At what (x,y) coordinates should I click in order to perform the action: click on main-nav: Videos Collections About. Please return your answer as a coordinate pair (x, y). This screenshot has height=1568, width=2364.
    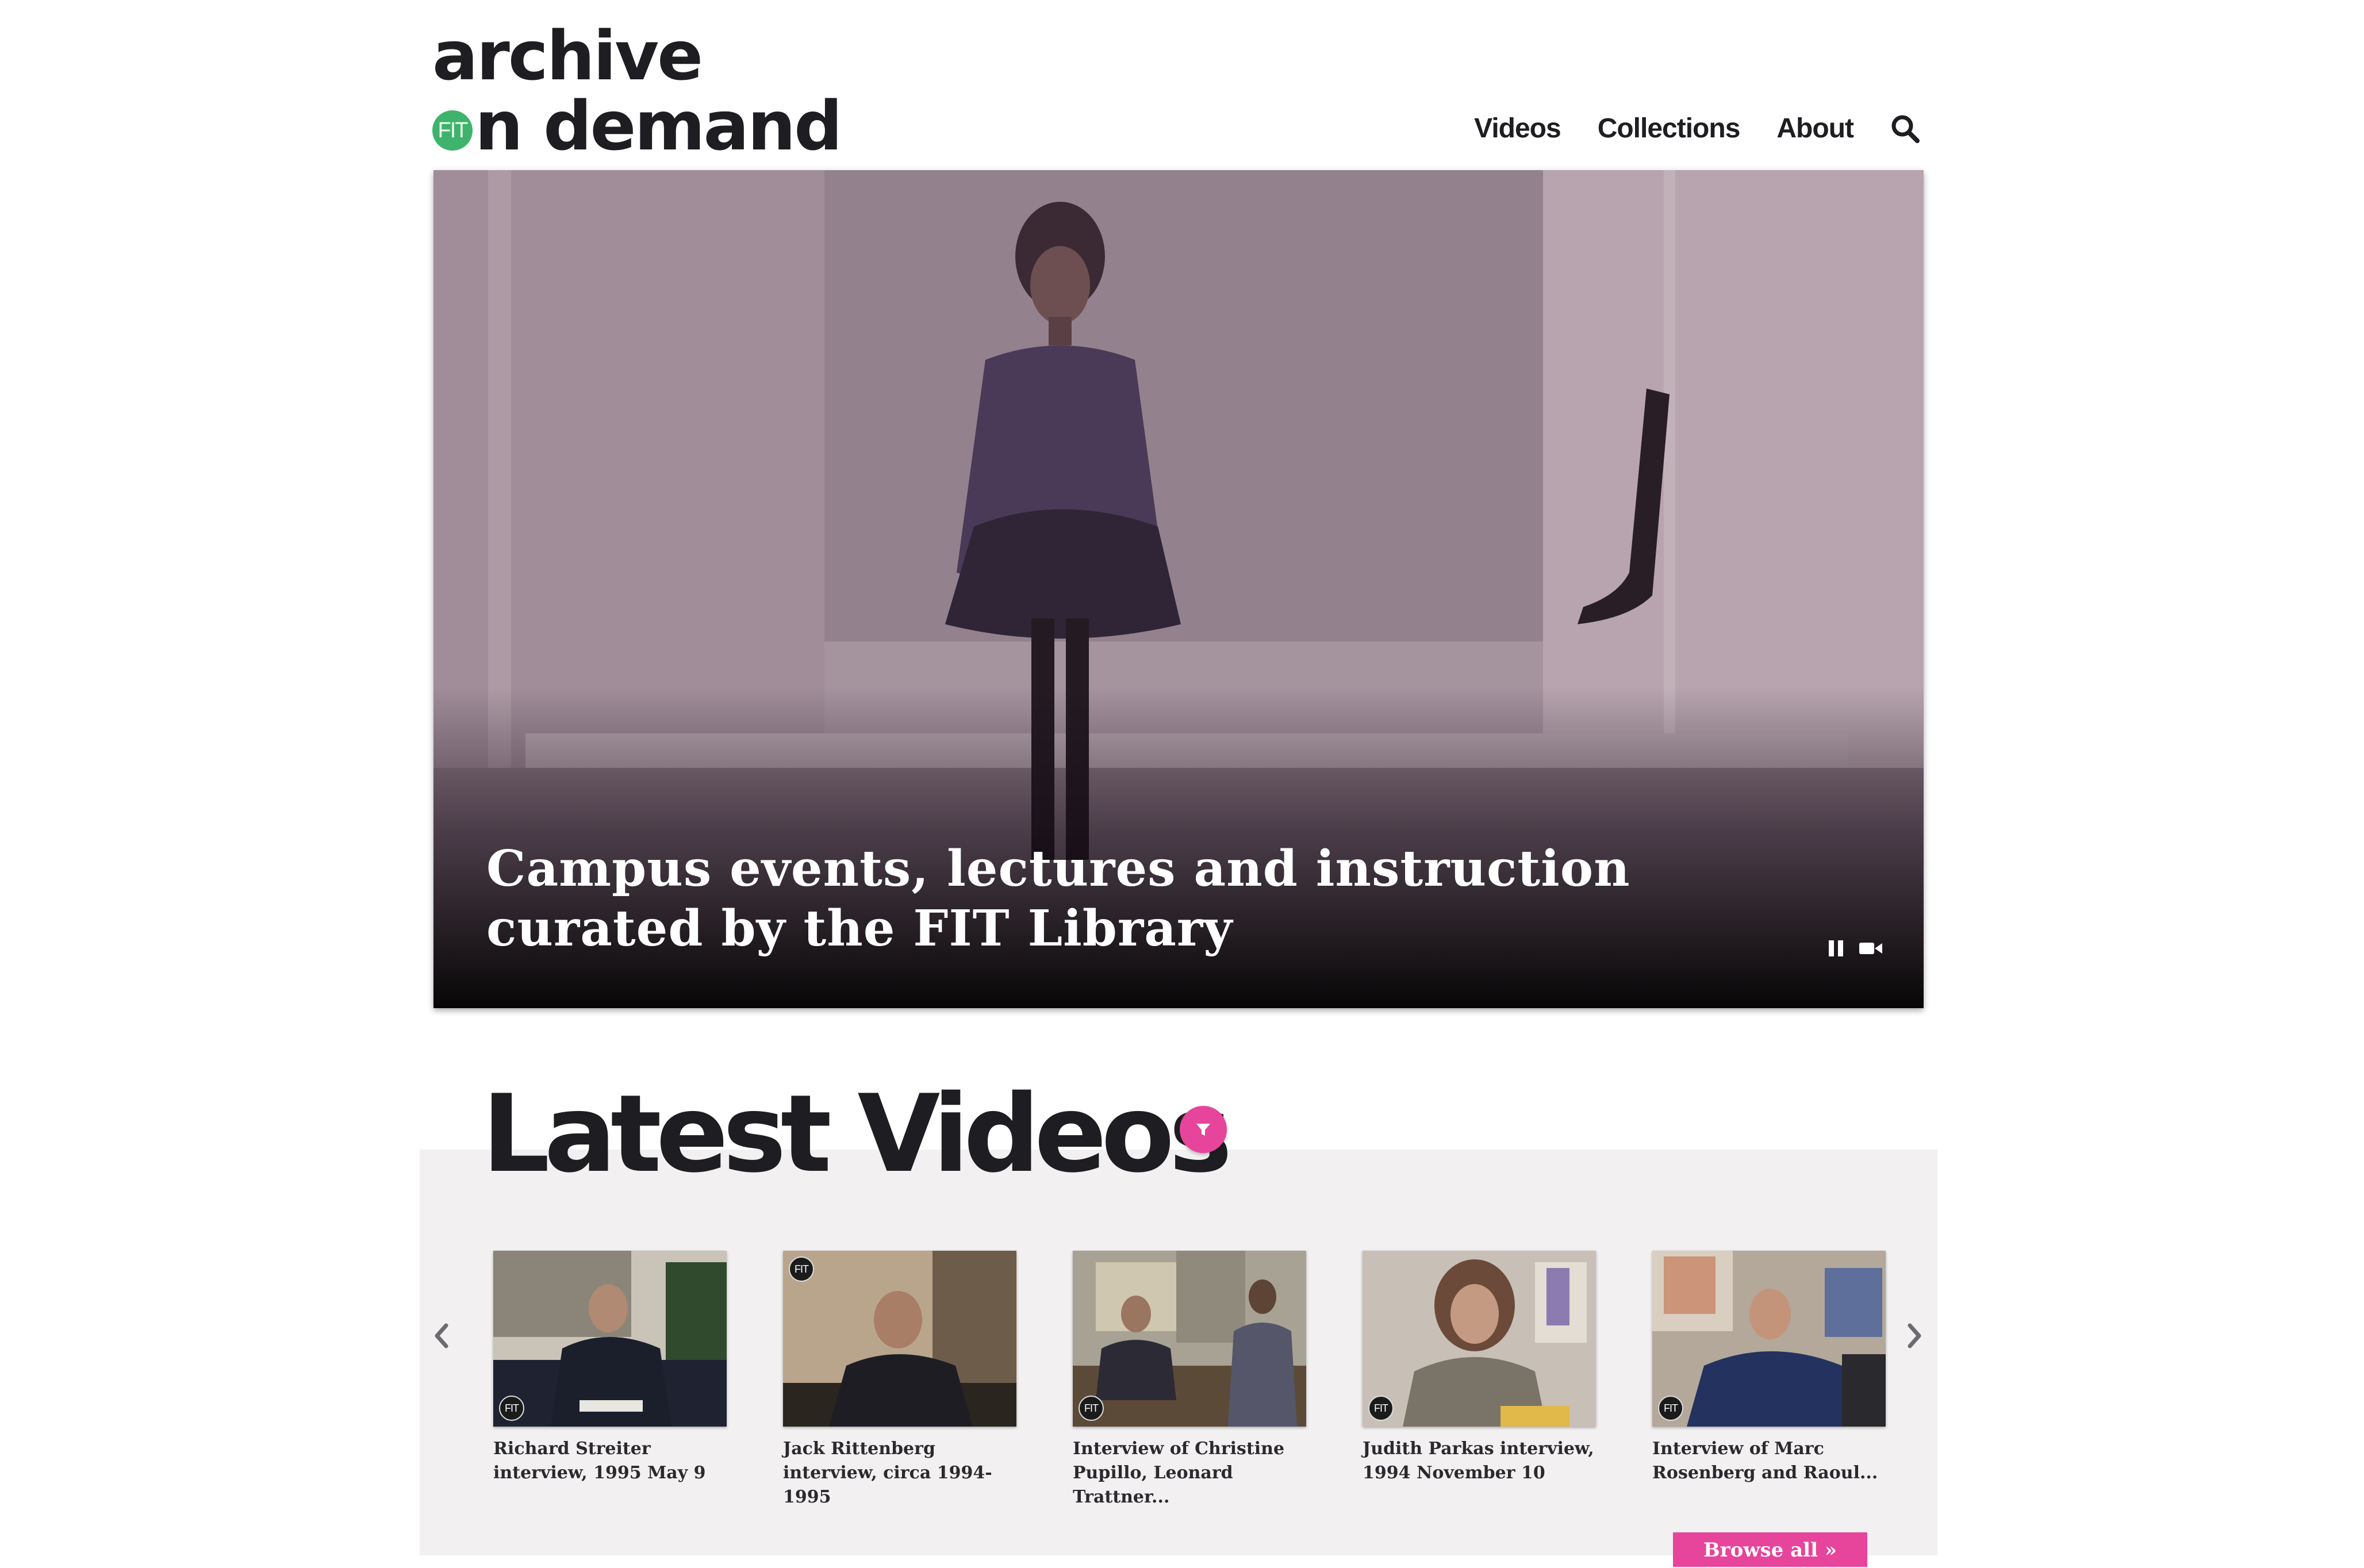
    Looking at the image, I should click on (1678, 129).